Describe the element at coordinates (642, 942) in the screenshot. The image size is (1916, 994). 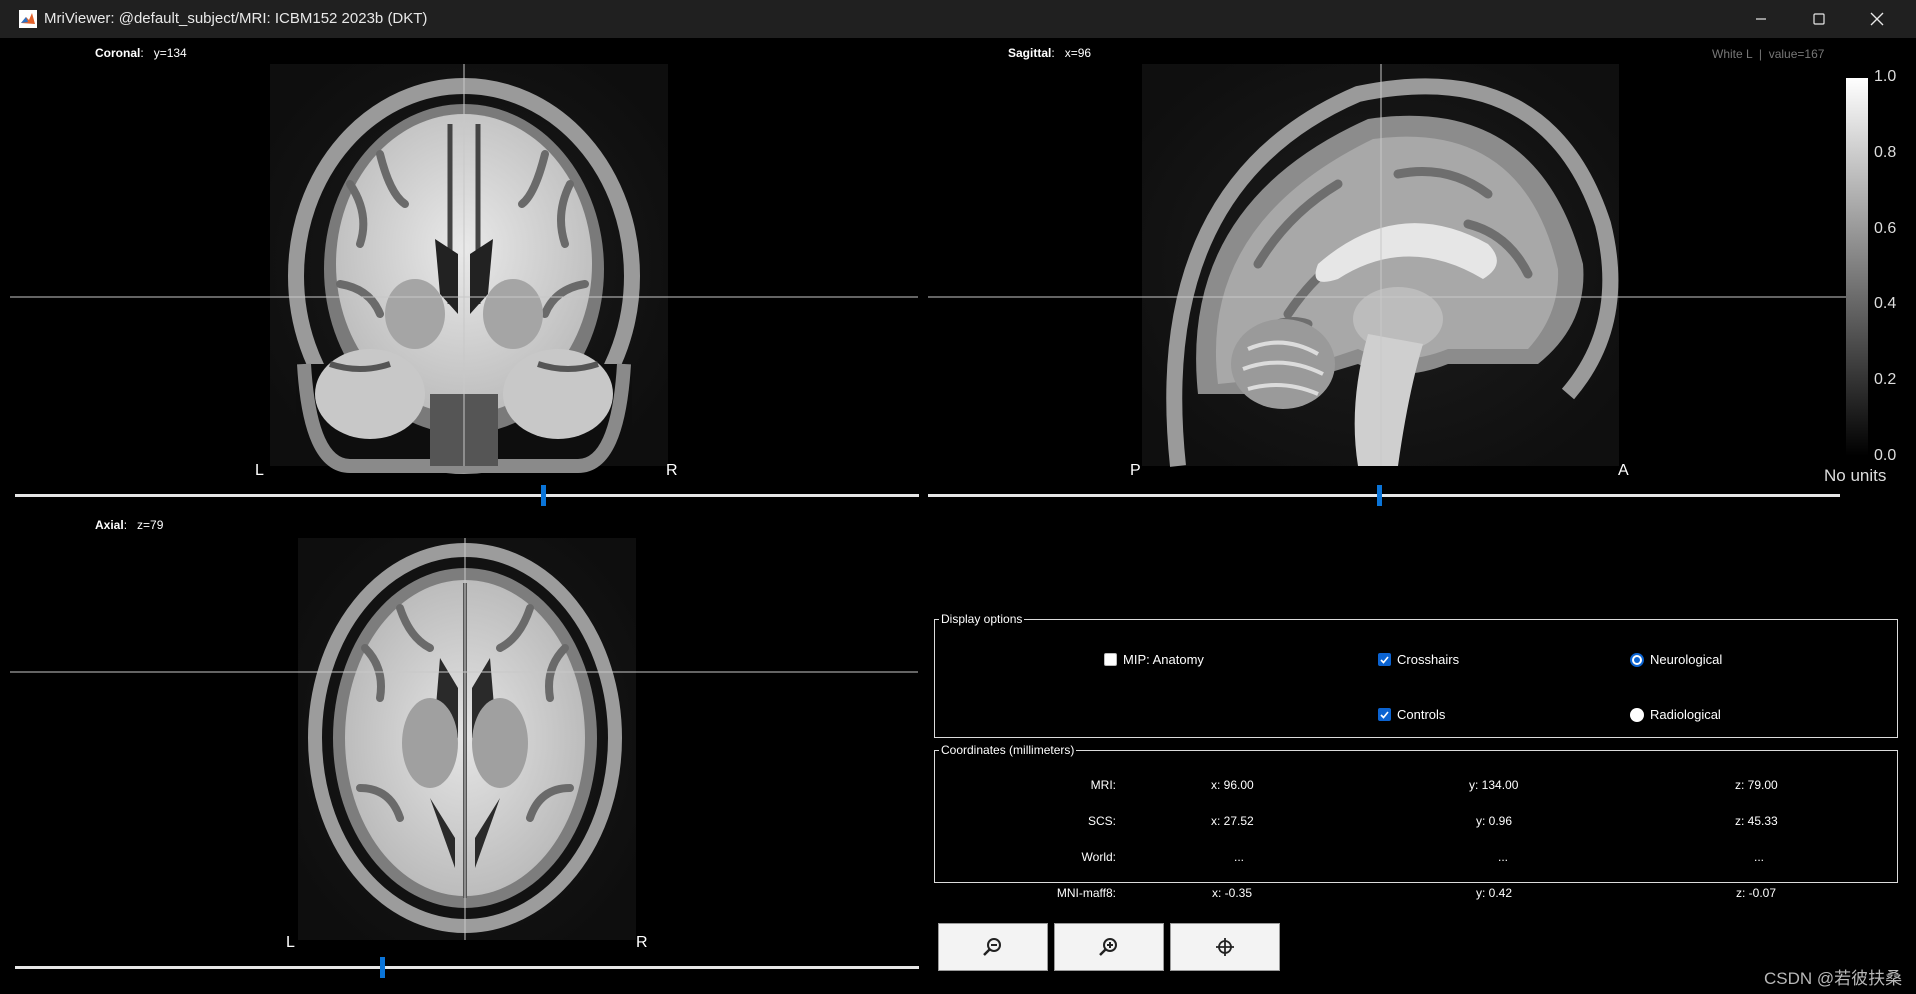
I see `axial-right-marker: R` at that location.